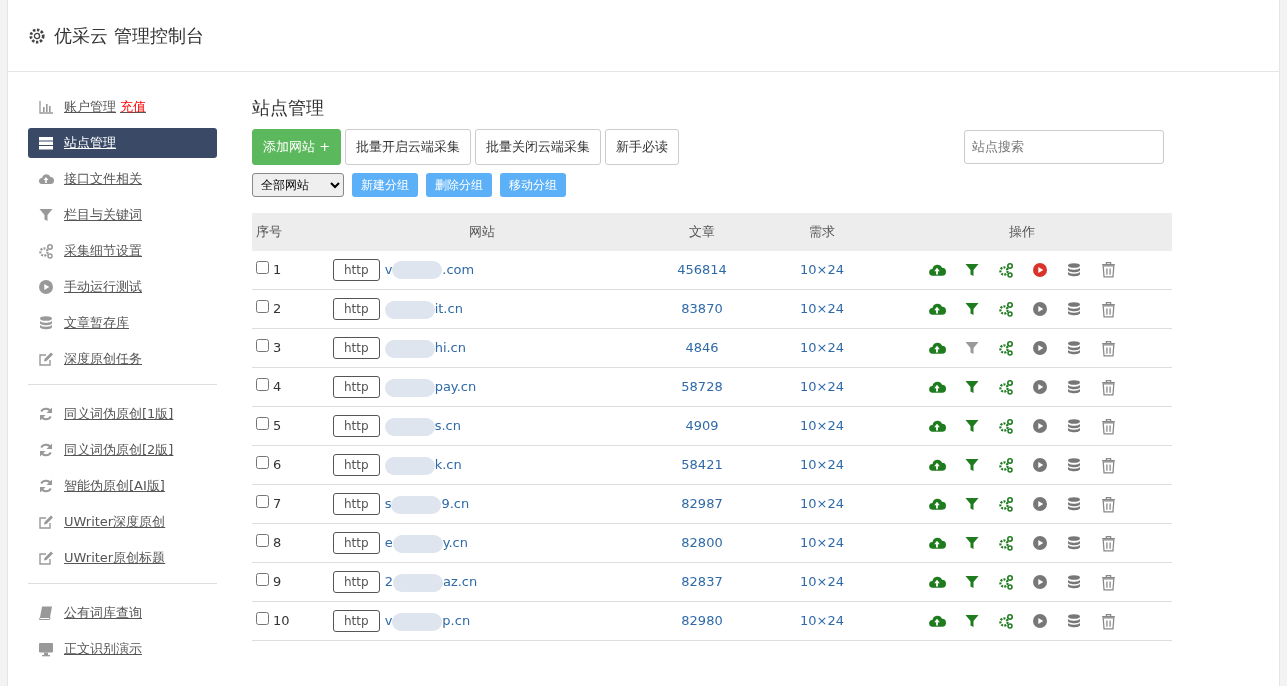 The width and height of the screenshot is (1287, 686). What do you see at coordinates (122, 486) in the screenshot?
I see `sidebar-item: 智能伪原创[AI版]` at bounding box center [122, 486].